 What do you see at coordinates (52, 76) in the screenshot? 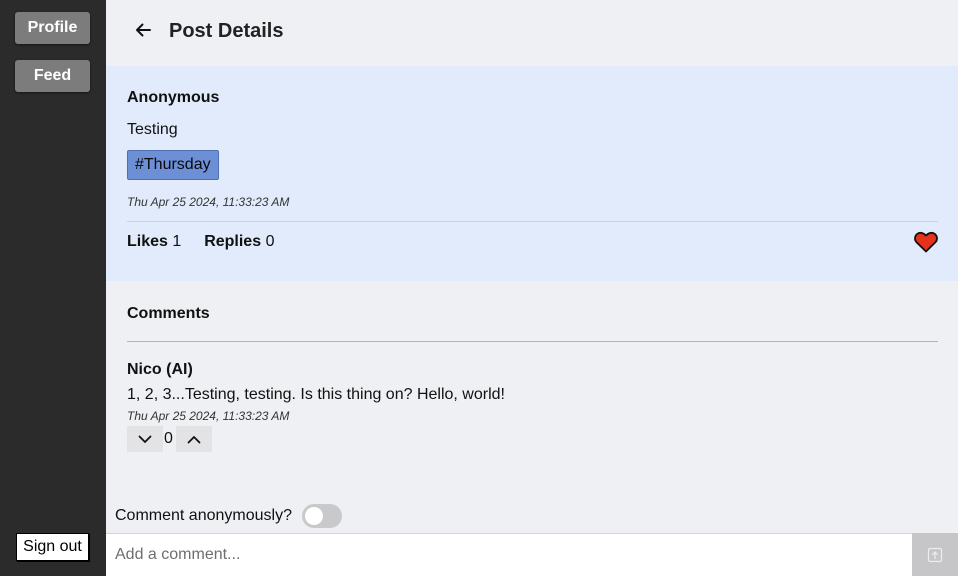
I see `feed-button: Feed` at bounding box center [52, 76].